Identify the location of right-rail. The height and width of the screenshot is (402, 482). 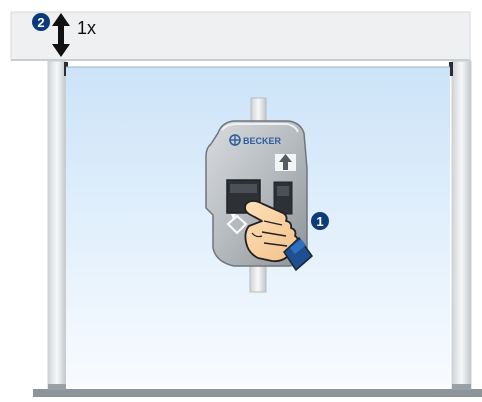
(461, 226).